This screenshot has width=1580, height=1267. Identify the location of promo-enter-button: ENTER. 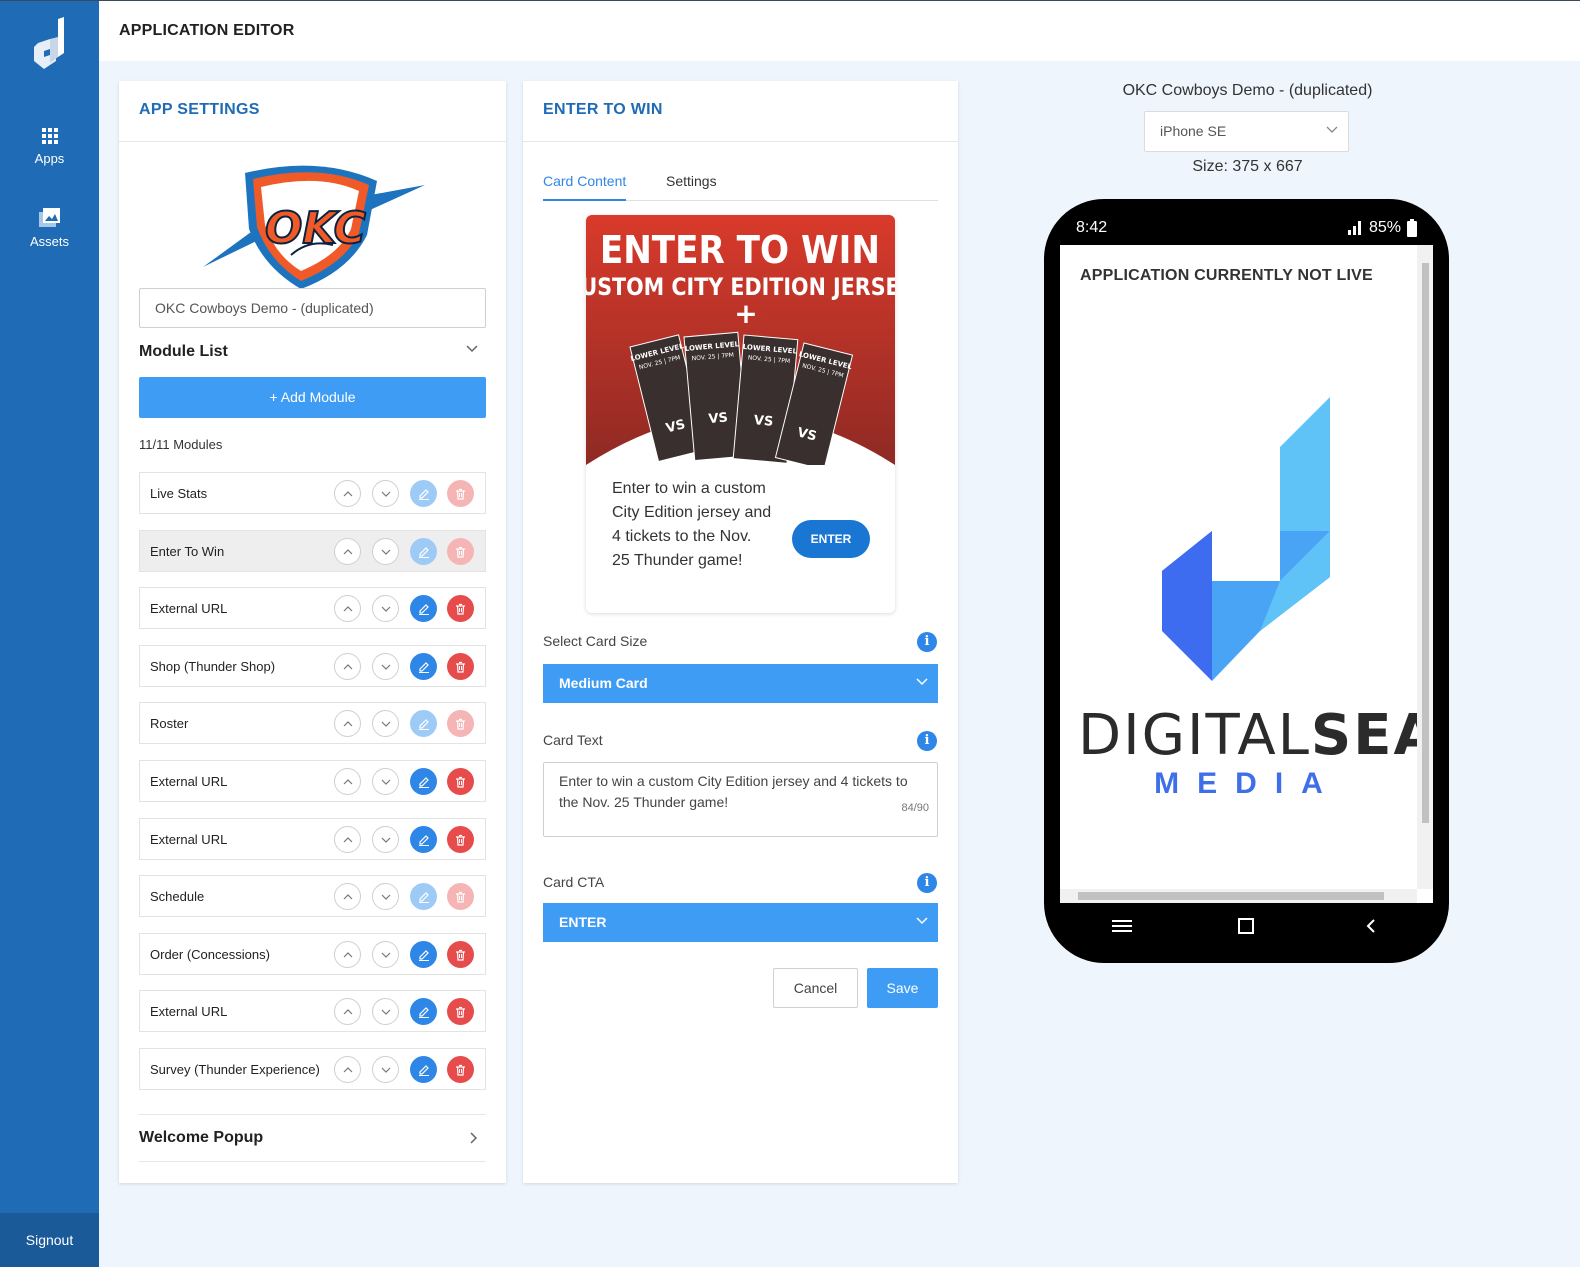
(831, 539).